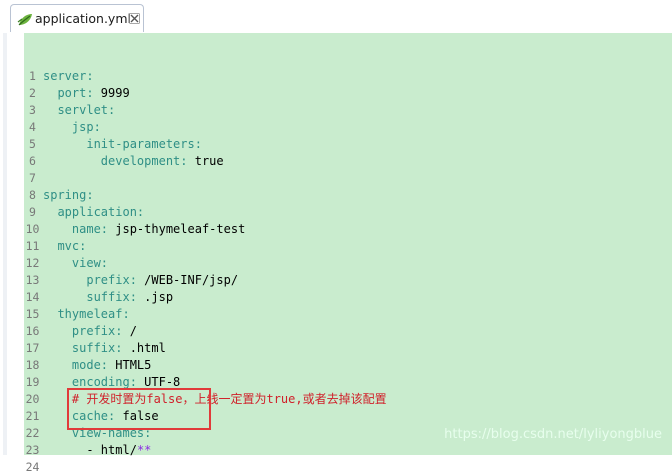  Describe the element at coordinates (72, 127) in the screenshot. I see `code-text: jsp:` at that location.